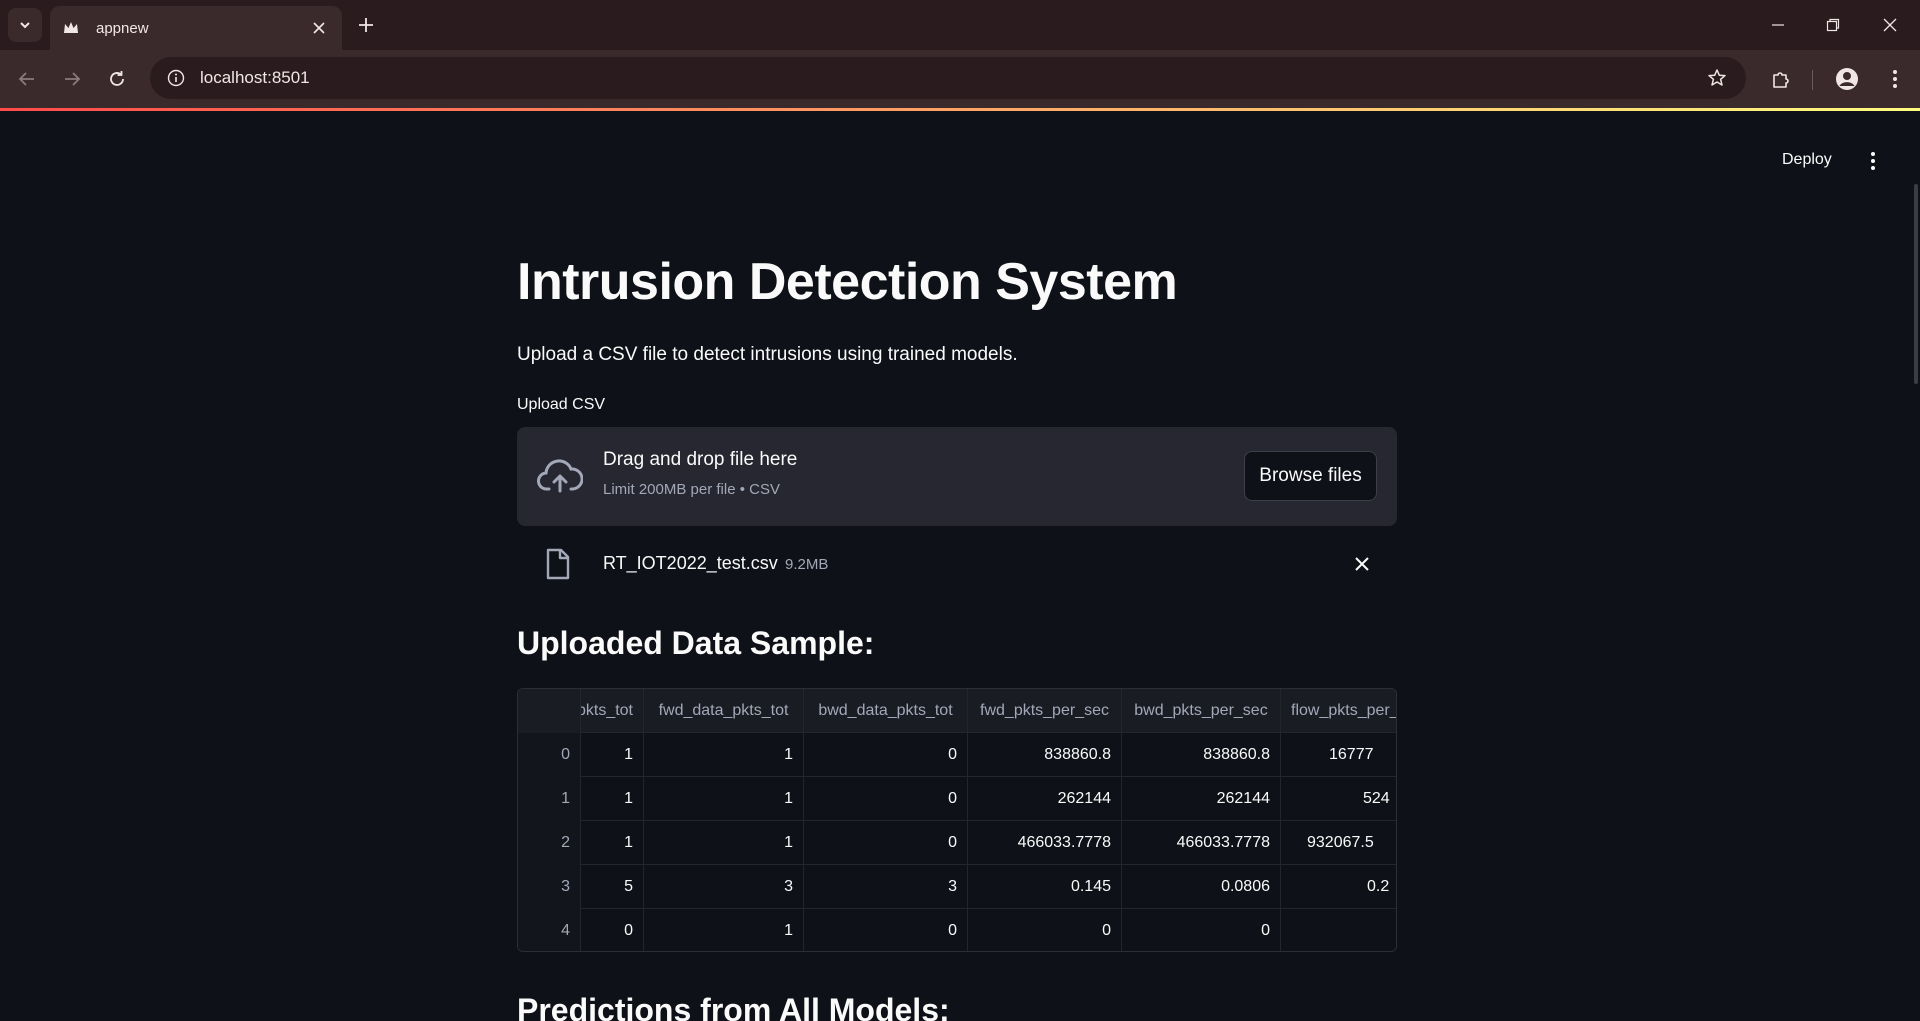 Image resolution: width=1920 pixels, height=1021 pixels. I want to click on table-cell: 524, so click(1338, 799).